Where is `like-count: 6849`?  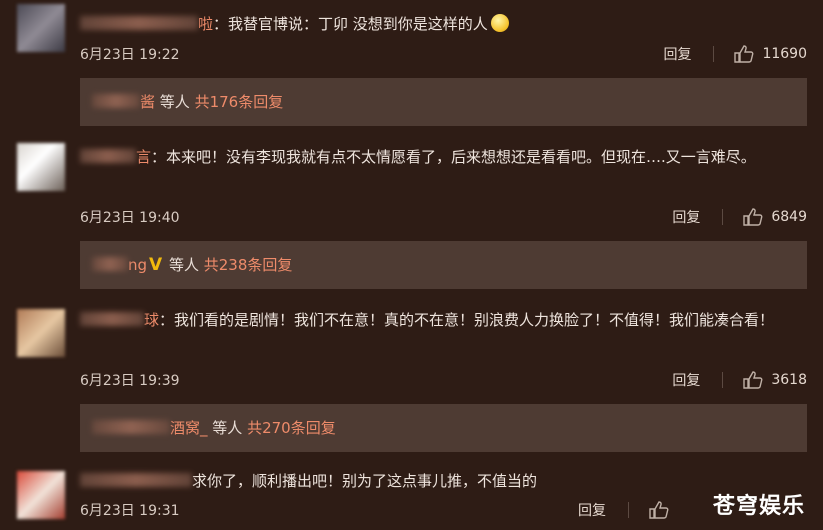
like-count: 6849 is located at coordinates (789, 217).